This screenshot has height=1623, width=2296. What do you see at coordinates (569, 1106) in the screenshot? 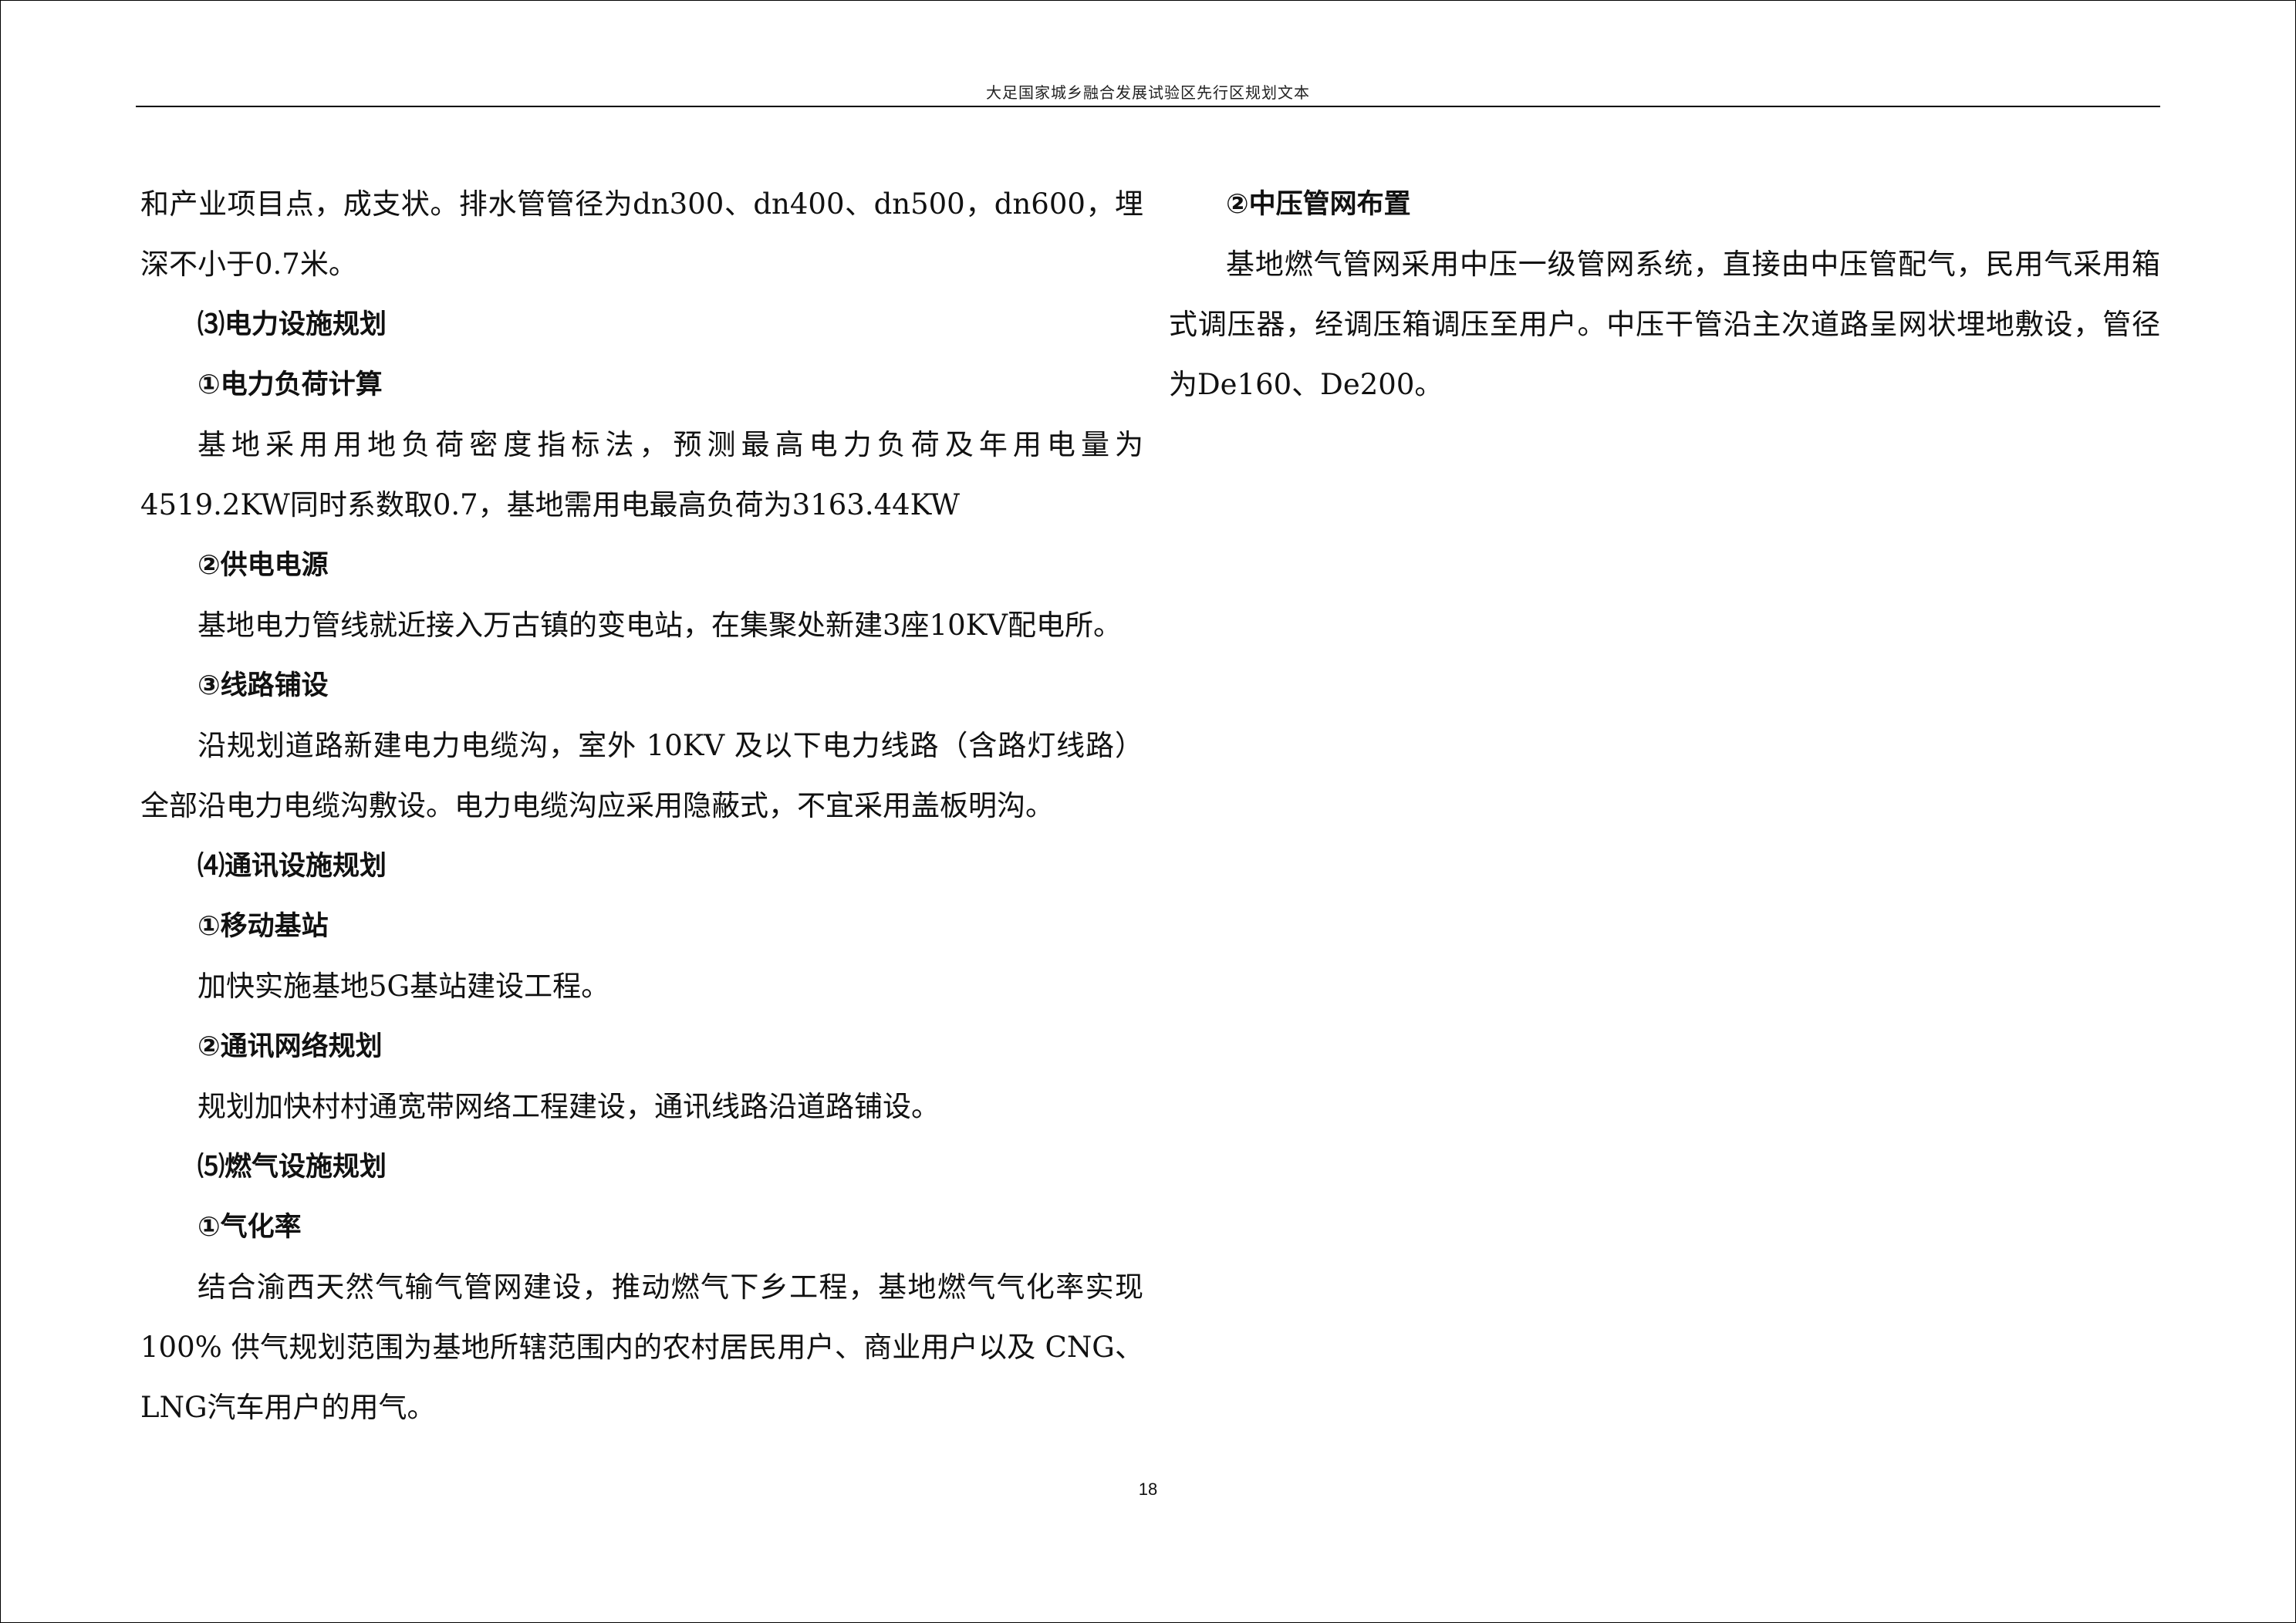
I see `body-paragraph: 规划加快村村通宽带网络工程建设，通讯线路沿道路铺设。` at bounding box center [569, 1106].